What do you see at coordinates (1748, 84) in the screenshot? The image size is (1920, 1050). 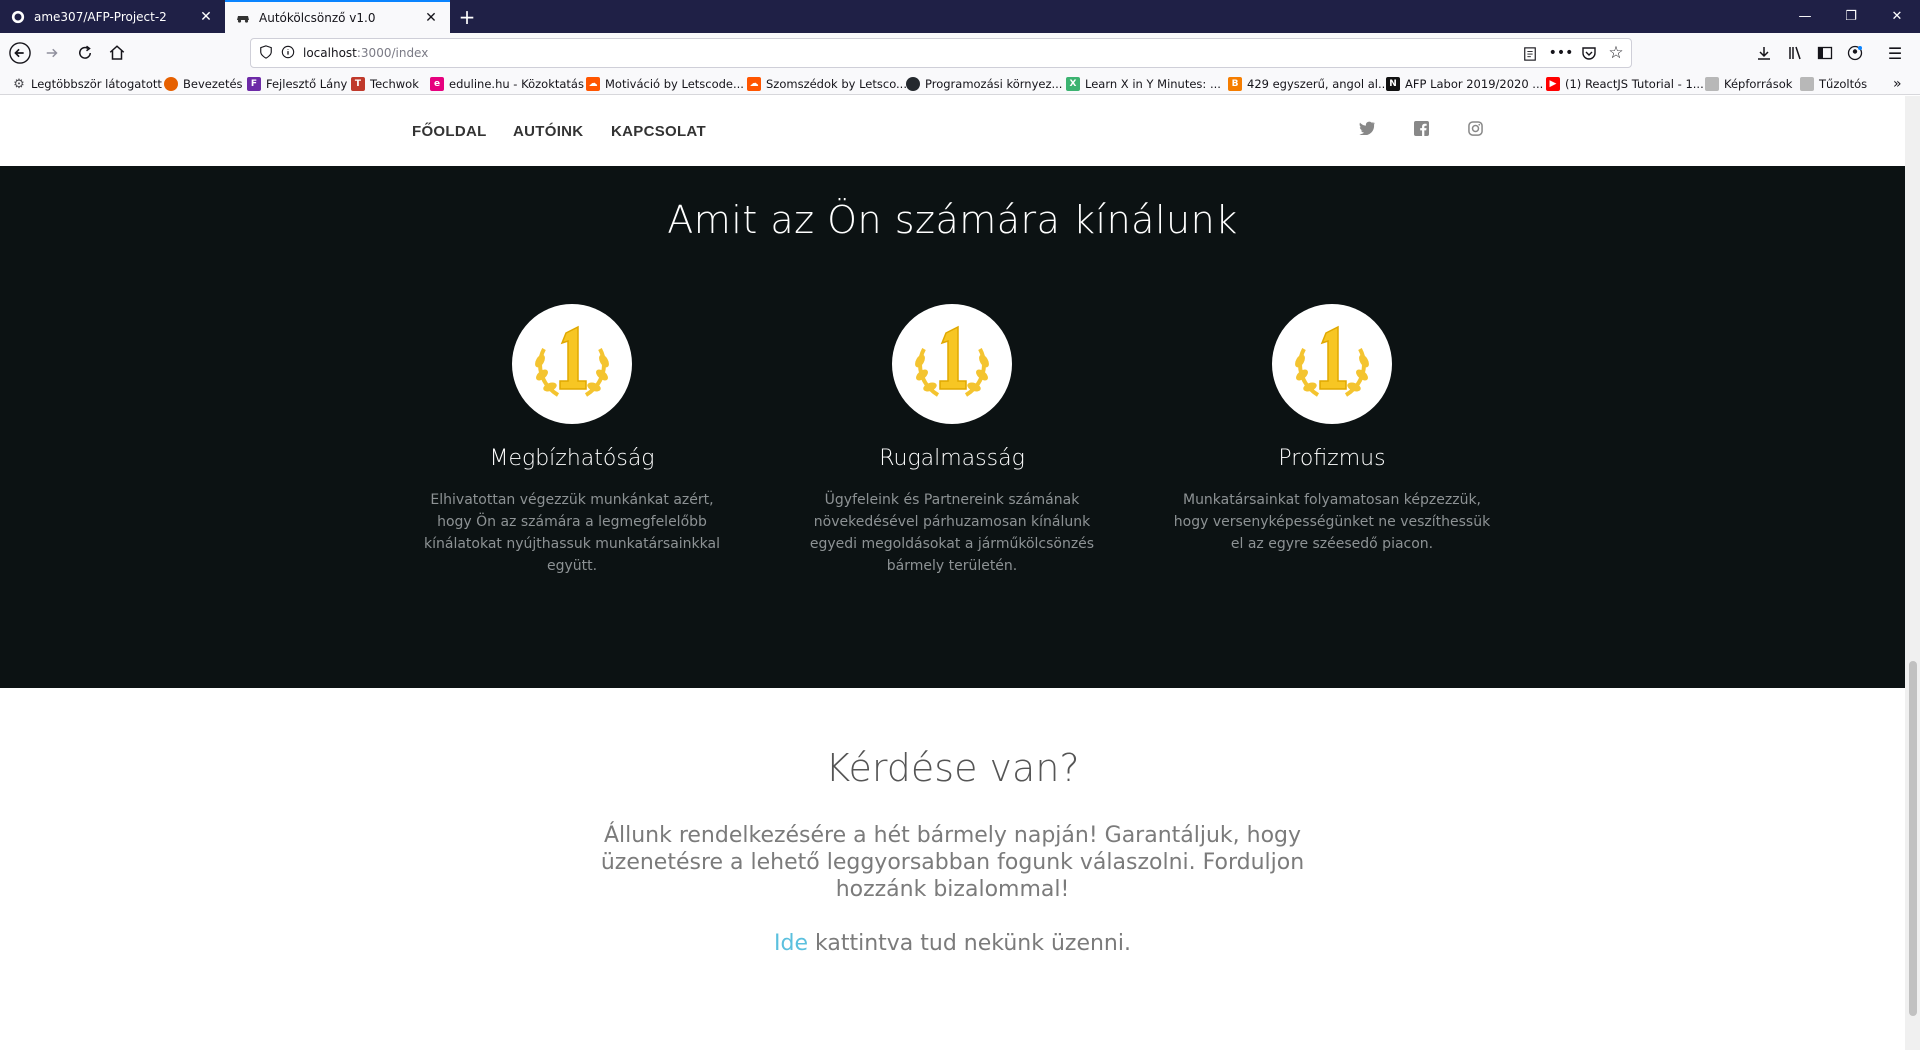 I see `bookmark-item: Képforrások` at bounding box center [1748, 84].